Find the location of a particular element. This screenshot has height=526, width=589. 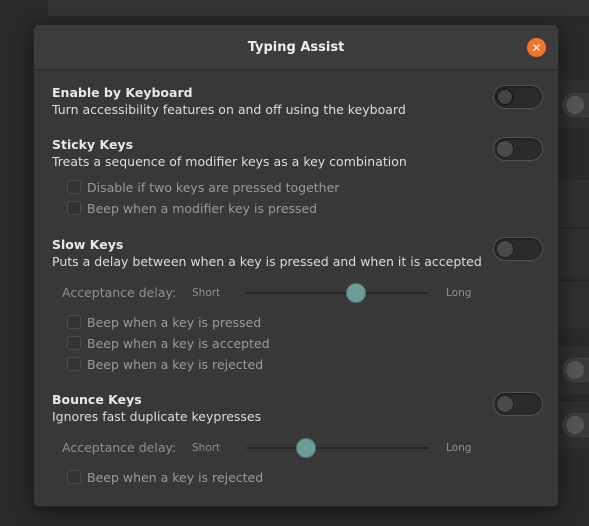

slow-keys-title: Slow Keys is located at coordinates (88, 244).